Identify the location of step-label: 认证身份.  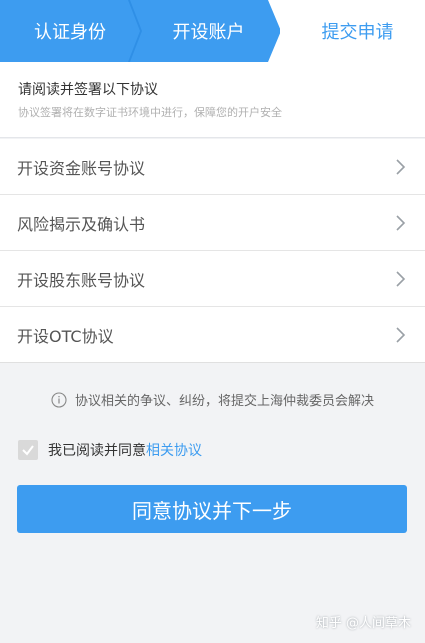
(70, 32).